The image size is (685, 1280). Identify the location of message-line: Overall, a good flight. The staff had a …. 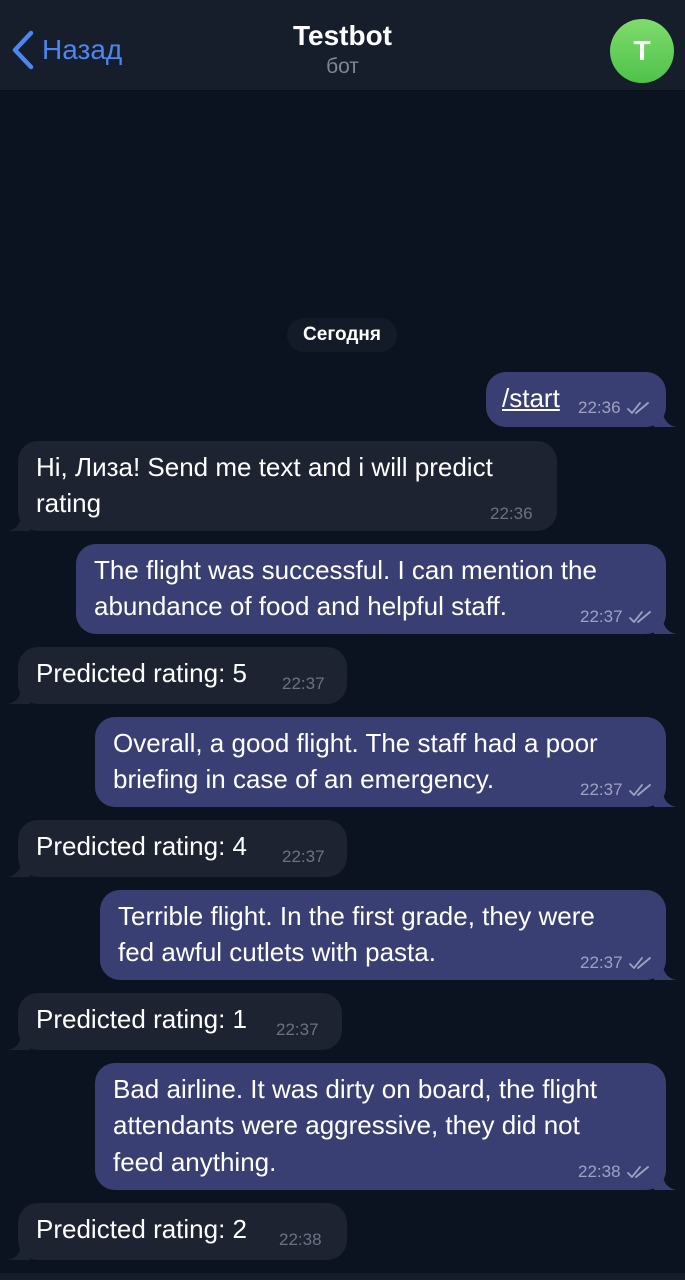
(355, 743).